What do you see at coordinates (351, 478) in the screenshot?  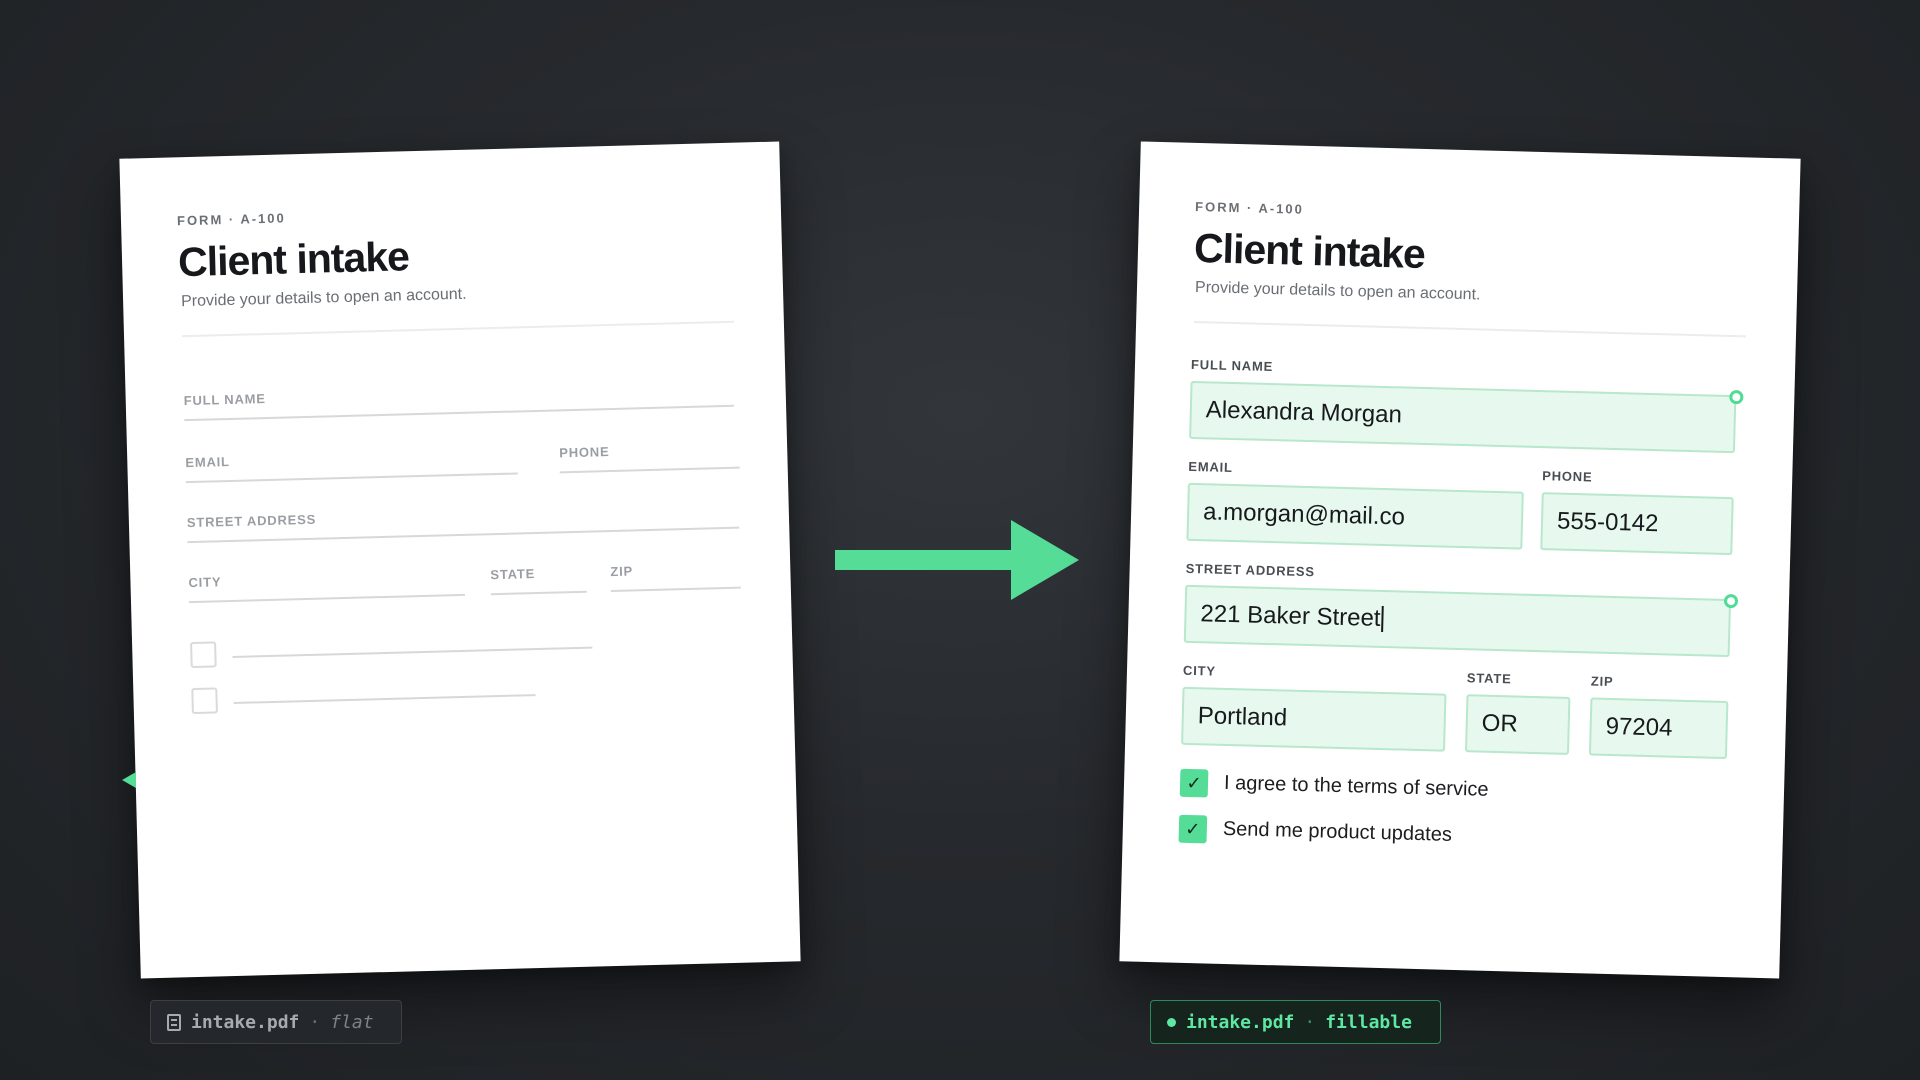 I see `email-line` at bounding box center [351, 478].